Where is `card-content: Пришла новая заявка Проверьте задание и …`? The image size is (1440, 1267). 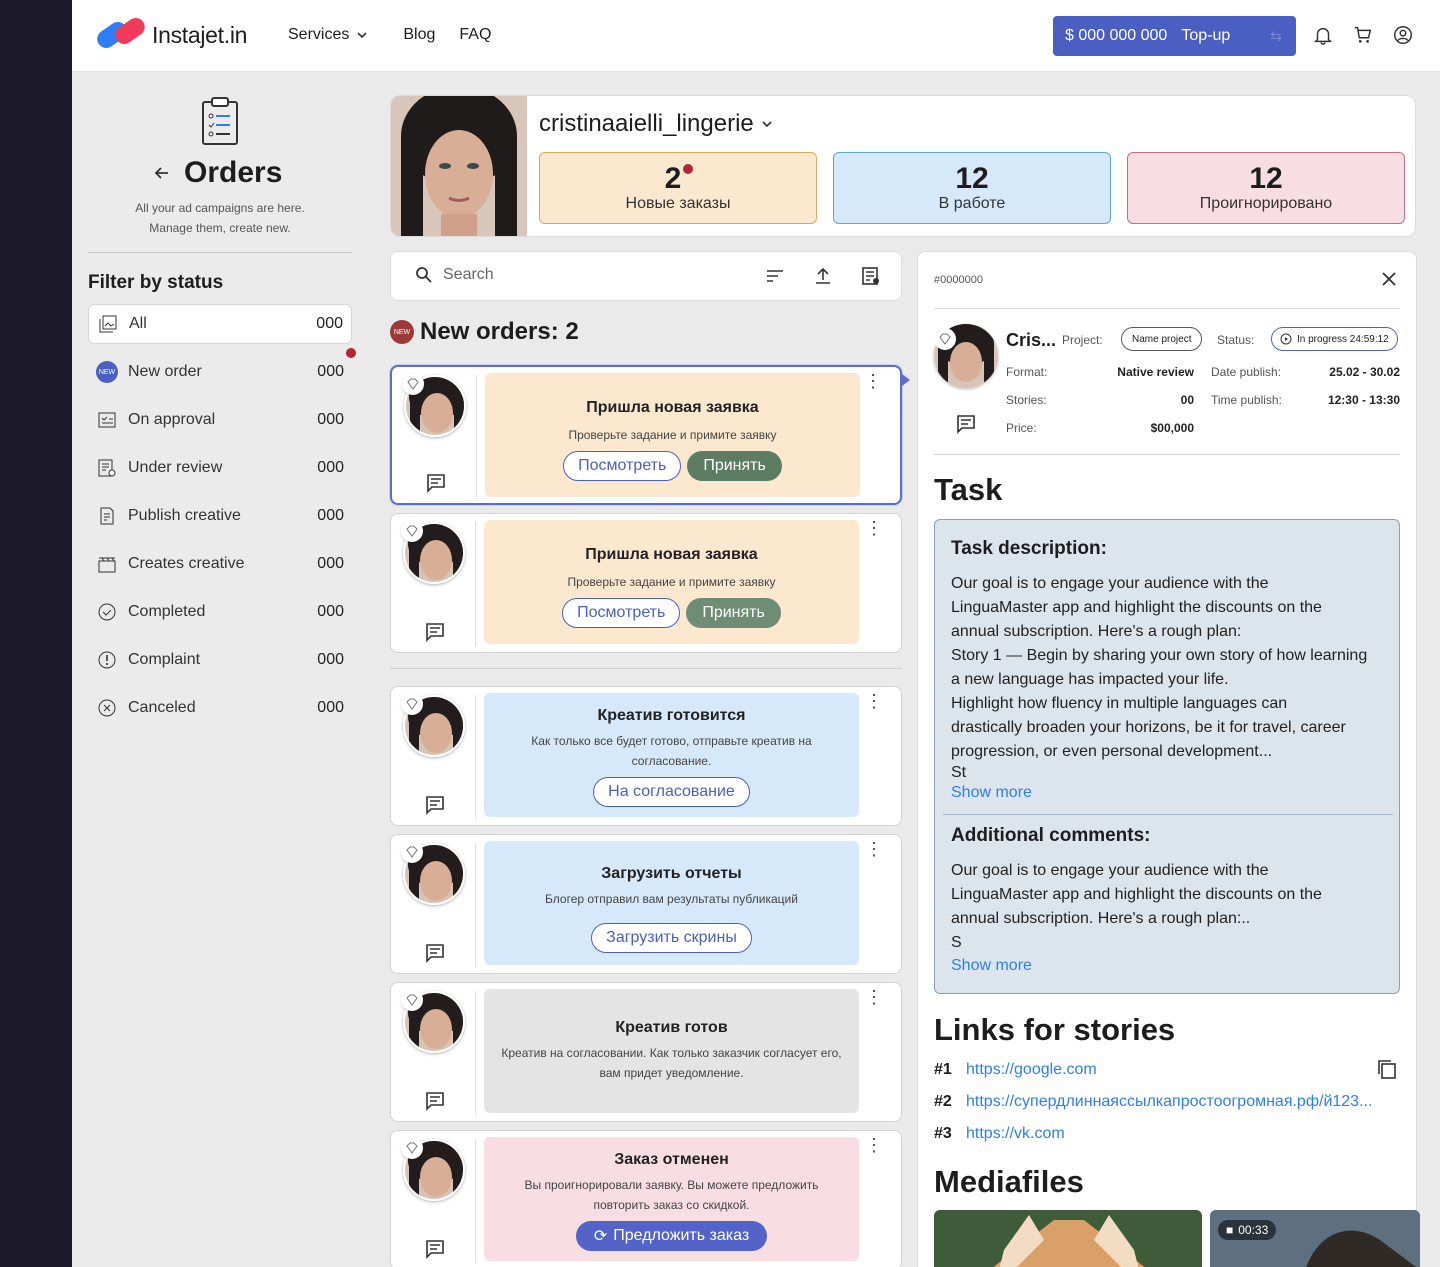
card-content: Пришла новая заявка Проверьте задание и … is located at coordinates (672, 435).